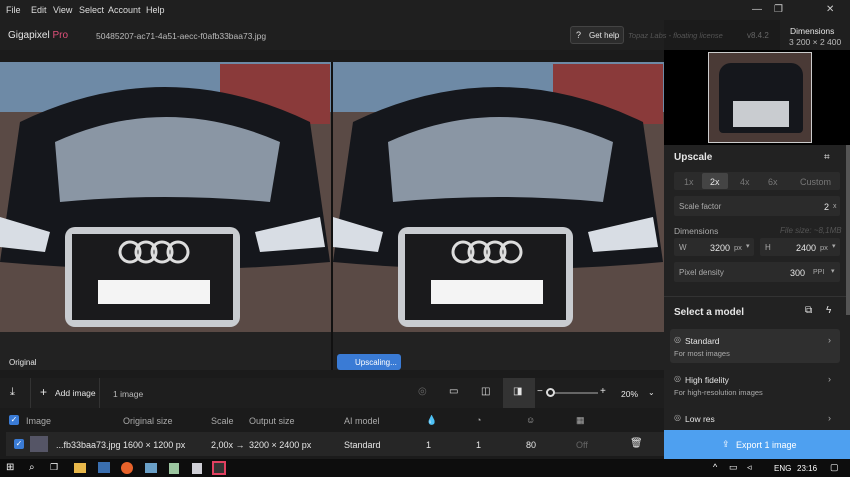 Image resolution: width=850 pixels, height=477 pixels. Describe the element at coordinates (80, 468) in the screenshot. I see `file-explorer-icon` at that location.